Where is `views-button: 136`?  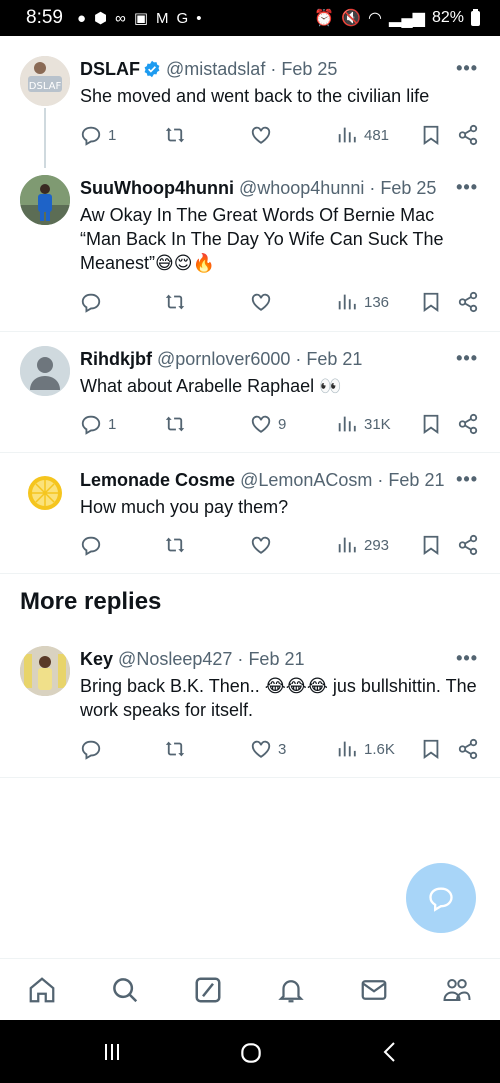
views-button: 136 is located at coordinates (362, 302).